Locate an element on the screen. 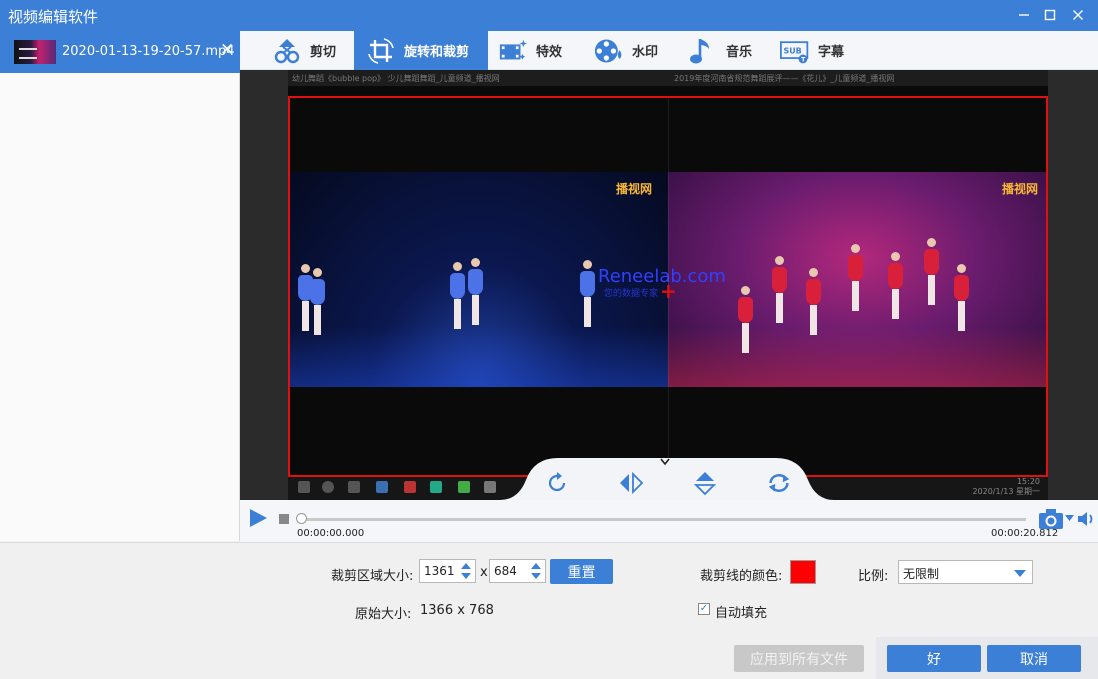 This screenshot has height=679, width=1098. dimension-separator: x is located at coordinates (484, 572).